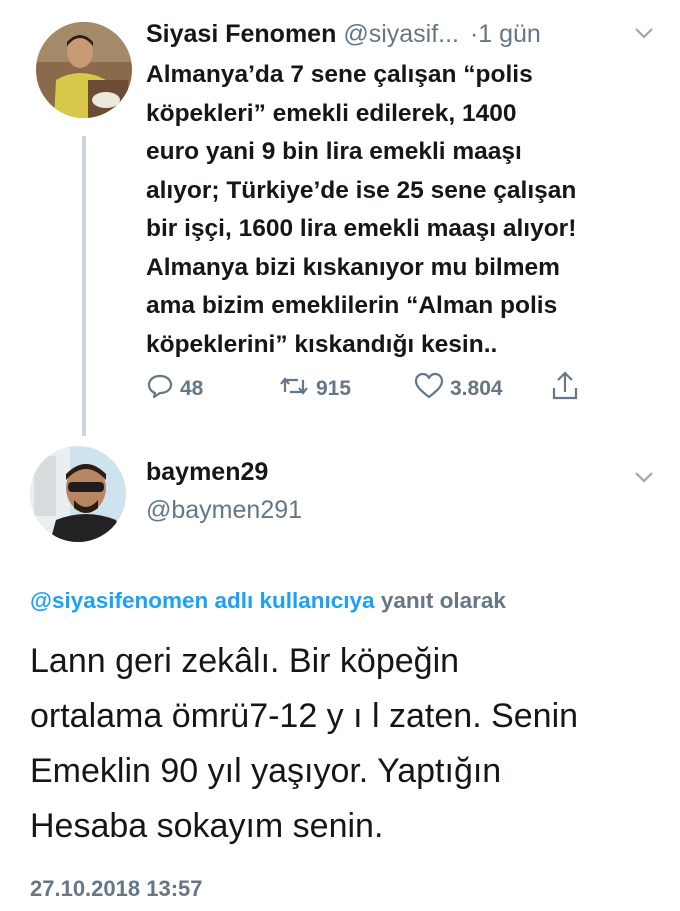 The image size is (680, 911). I want to click on reply-line: Emeklin 90 yıl yaşıyor. Yaptığın, so click(266, 771).